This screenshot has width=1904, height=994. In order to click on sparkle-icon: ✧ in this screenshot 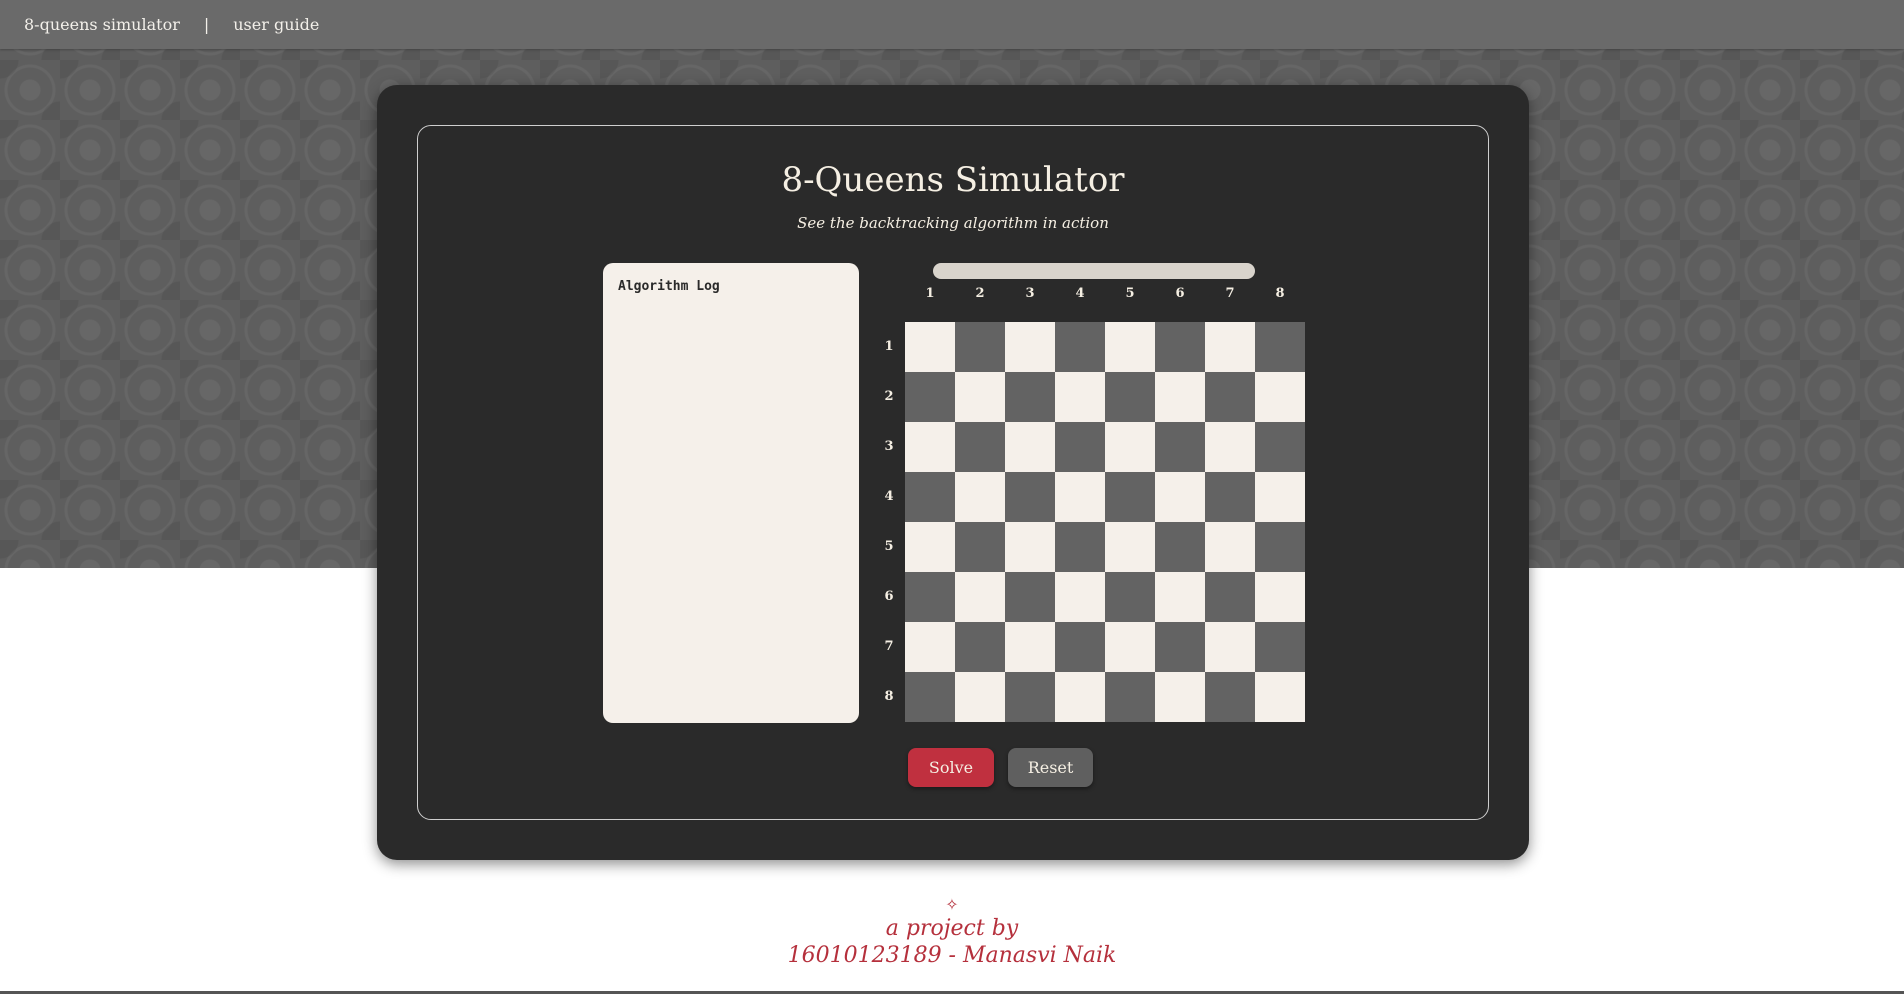, I will do `click(952, 904)`.